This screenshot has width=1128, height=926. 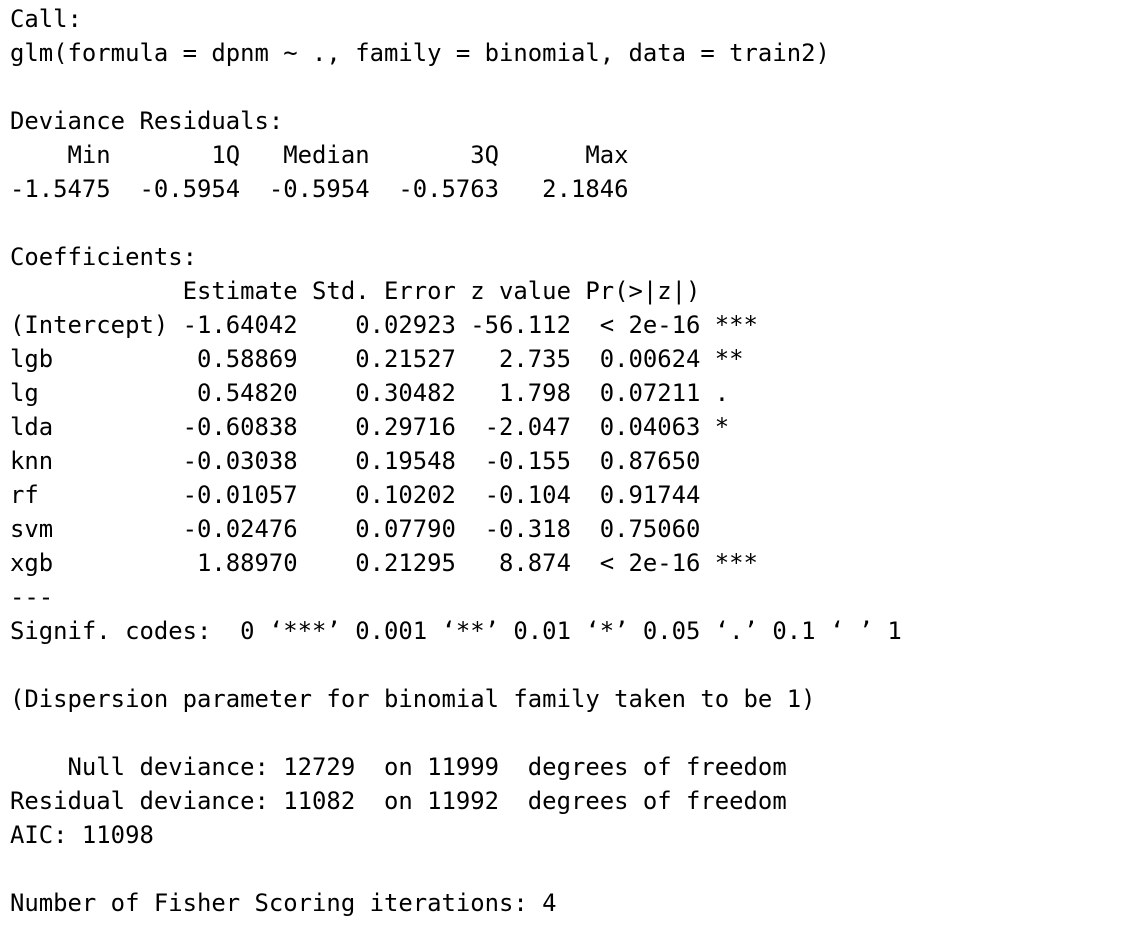 What do you see at coordinates (355, 461) in the screenshot?
I see `coef-row-knn: knn -0.03038 0.19548 -0.155 0.87650` at bounding box center [355, 461].